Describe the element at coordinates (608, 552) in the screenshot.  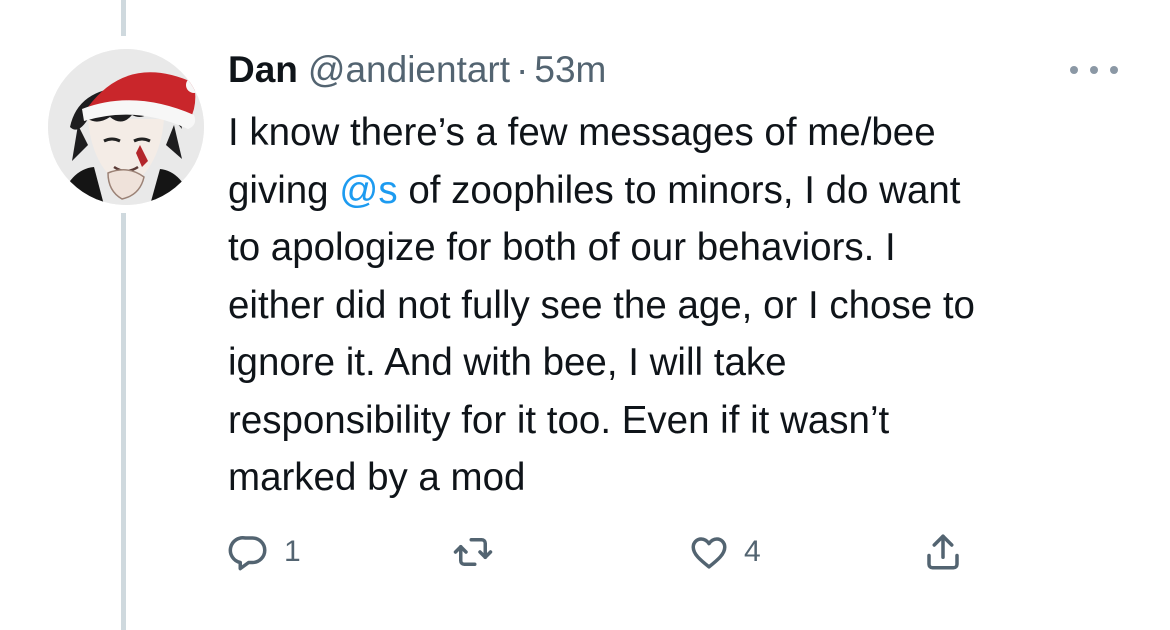
I see `action-bar: 1 4` at that location.